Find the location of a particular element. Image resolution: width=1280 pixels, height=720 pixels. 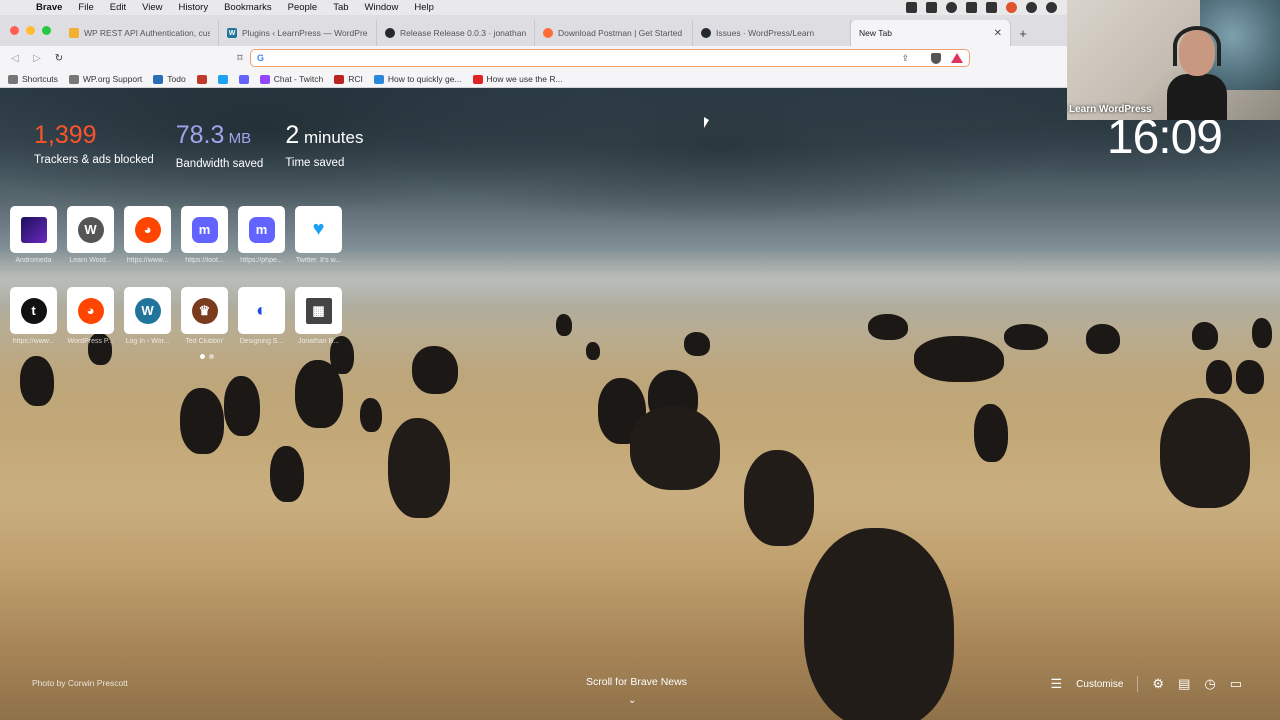

bolt-icon is located at coordinates (1031, 7).